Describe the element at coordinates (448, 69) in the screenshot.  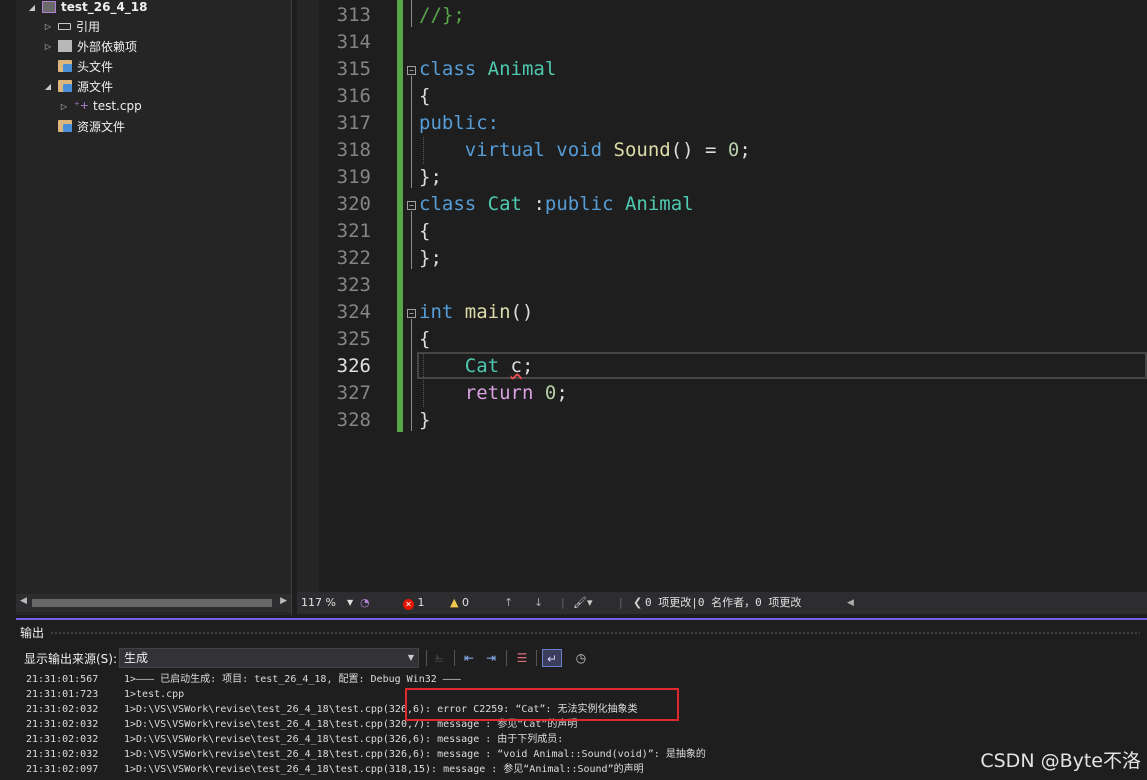
I see `keyword: class` at that location.